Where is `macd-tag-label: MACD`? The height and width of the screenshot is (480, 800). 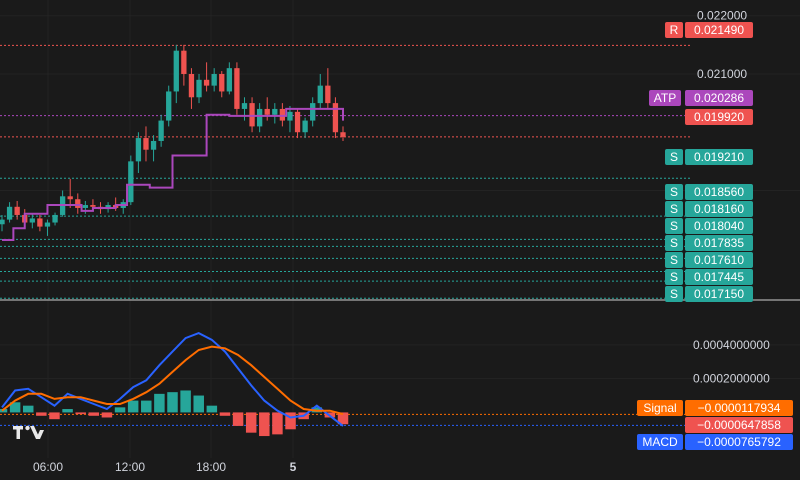
macd-tag-label: MACD is located at coordinates (660, 442).